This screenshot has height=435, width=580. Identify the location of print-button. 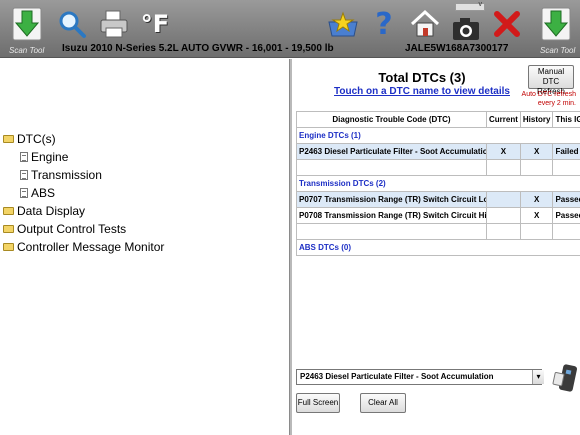
(114, 24).